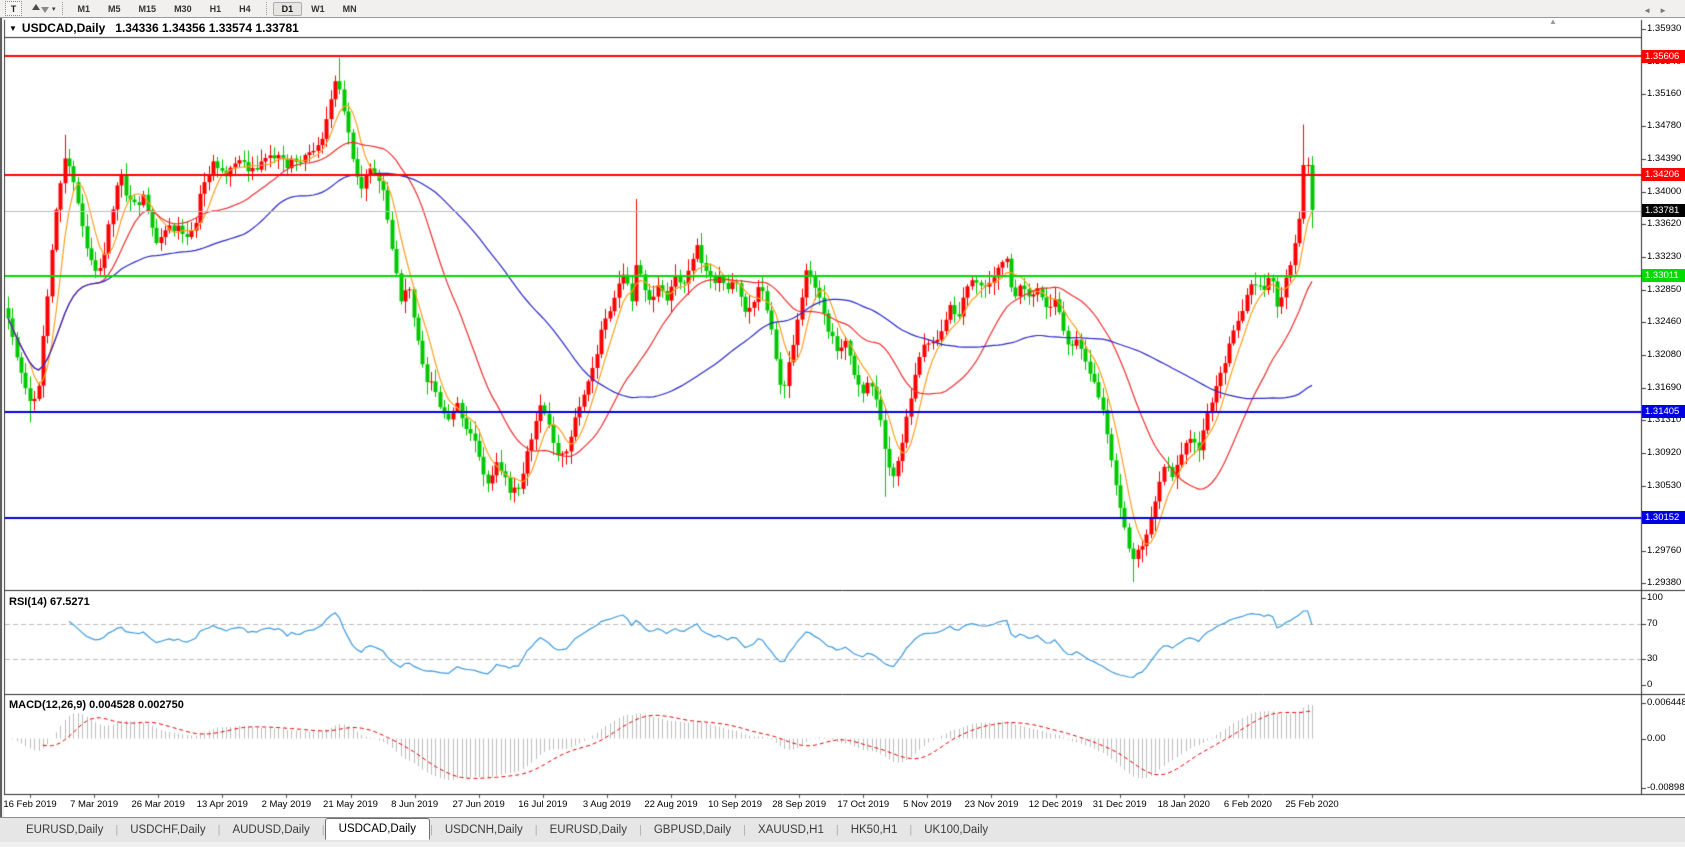 The height and width of the screenshot is (847, 1685). Describe the element at coordinates (1664, 159) in the screenshot. I see `price-axis-tick: 1.34390` at that location.